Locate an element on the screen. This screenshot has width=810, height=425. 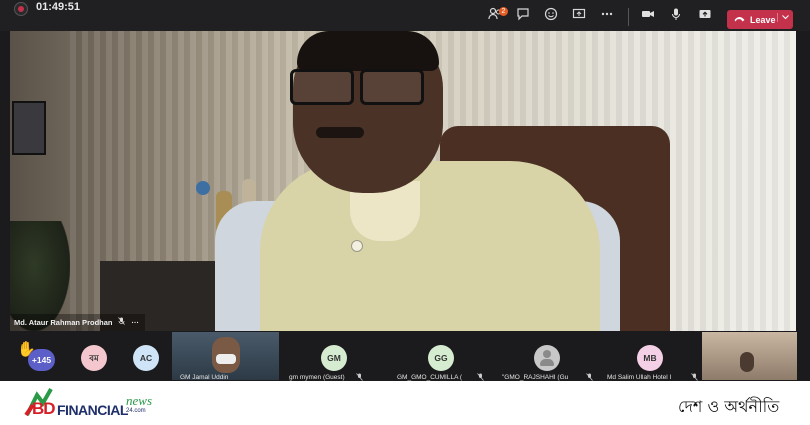
logo-financial: FINANCIAL is located at coordinates (92, 410).